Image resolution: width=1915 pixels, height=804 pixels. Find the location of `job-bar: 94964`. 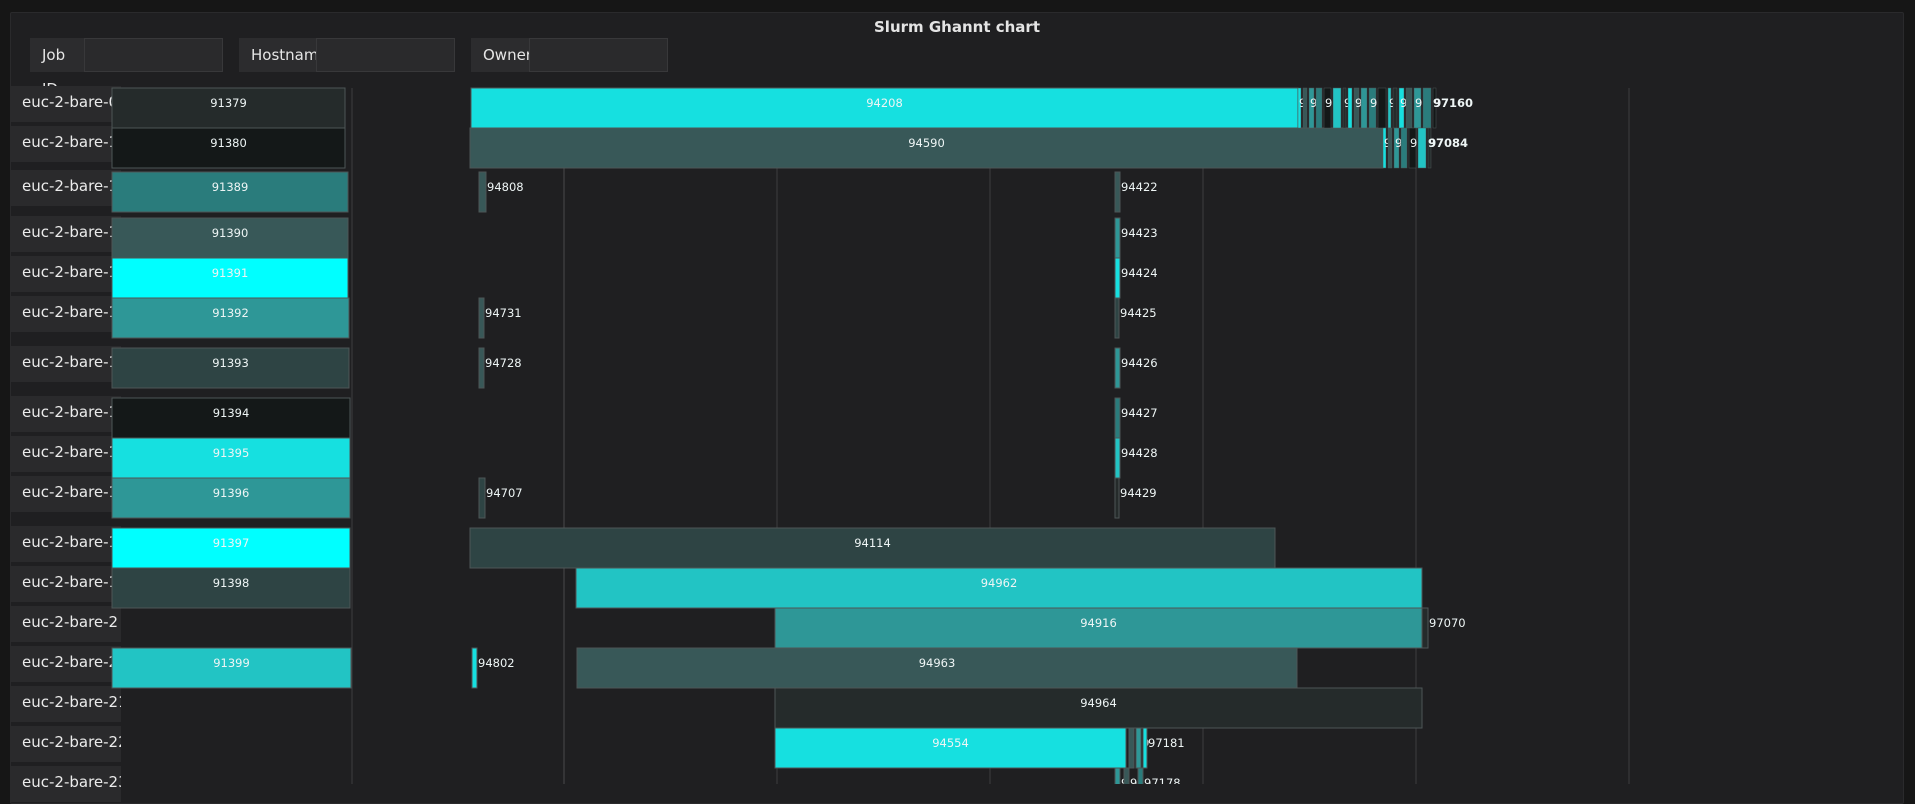

job-bar: 94964 is located at coordinates (1098, 708).